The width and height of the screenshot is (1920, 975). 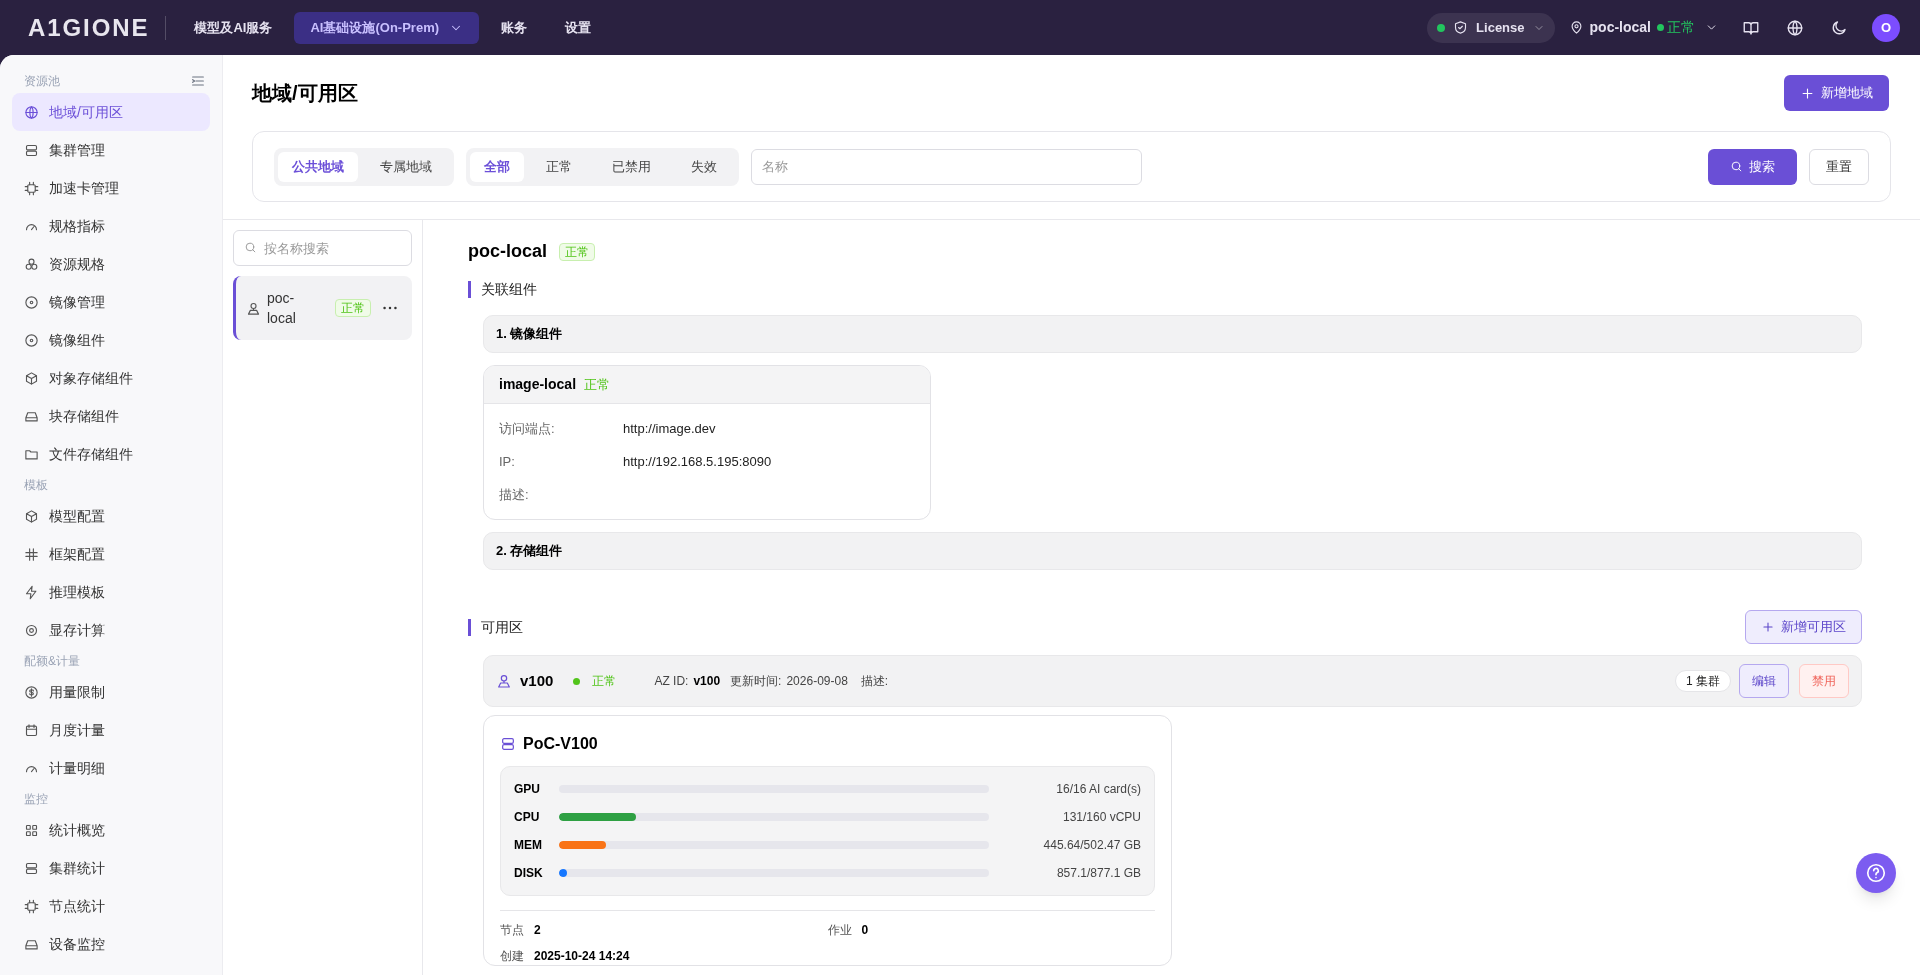 What do you see at coordinates (111, 830) in the screenshot?
I see `sidebar-item: 统计概览` at bounding box center [111, 830].